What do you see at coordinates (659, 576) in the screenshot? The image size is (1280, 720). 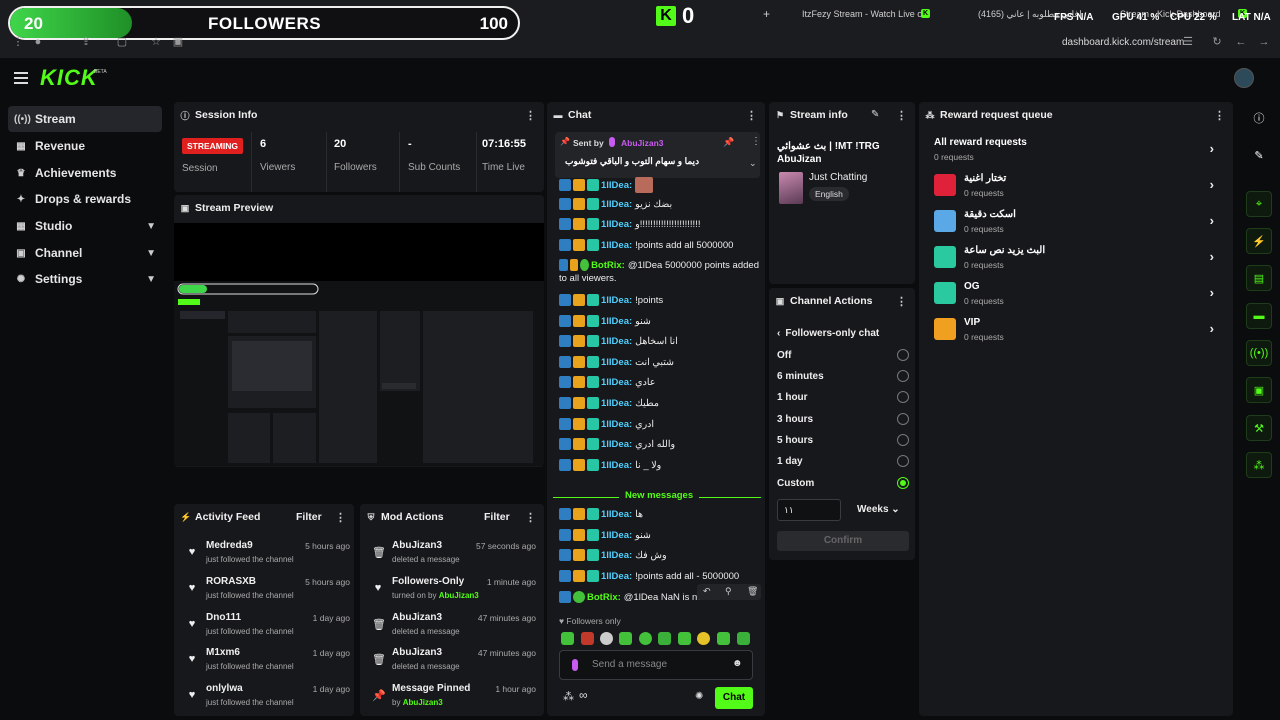 I see `chat-message: 1lIDea: !points add all - 5000000` at bounding box center [659, 576].